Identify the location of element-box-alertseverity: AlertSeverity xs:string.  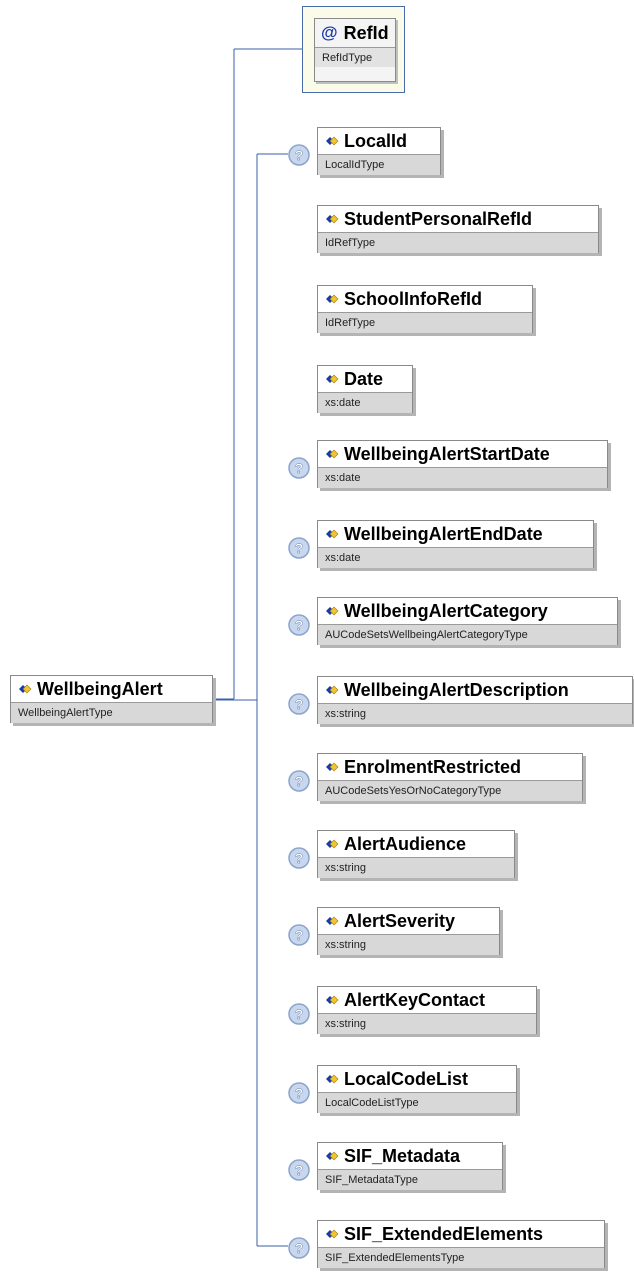
(408, 931).